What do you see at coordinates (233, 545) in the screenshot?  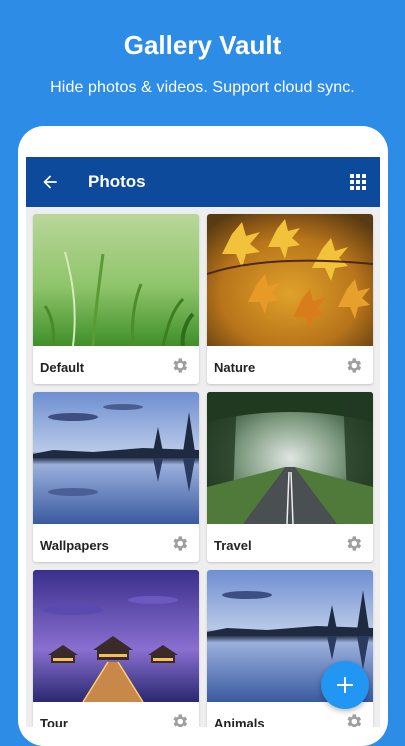 I see `album-label: Travel` at bounding box center [233, 545].